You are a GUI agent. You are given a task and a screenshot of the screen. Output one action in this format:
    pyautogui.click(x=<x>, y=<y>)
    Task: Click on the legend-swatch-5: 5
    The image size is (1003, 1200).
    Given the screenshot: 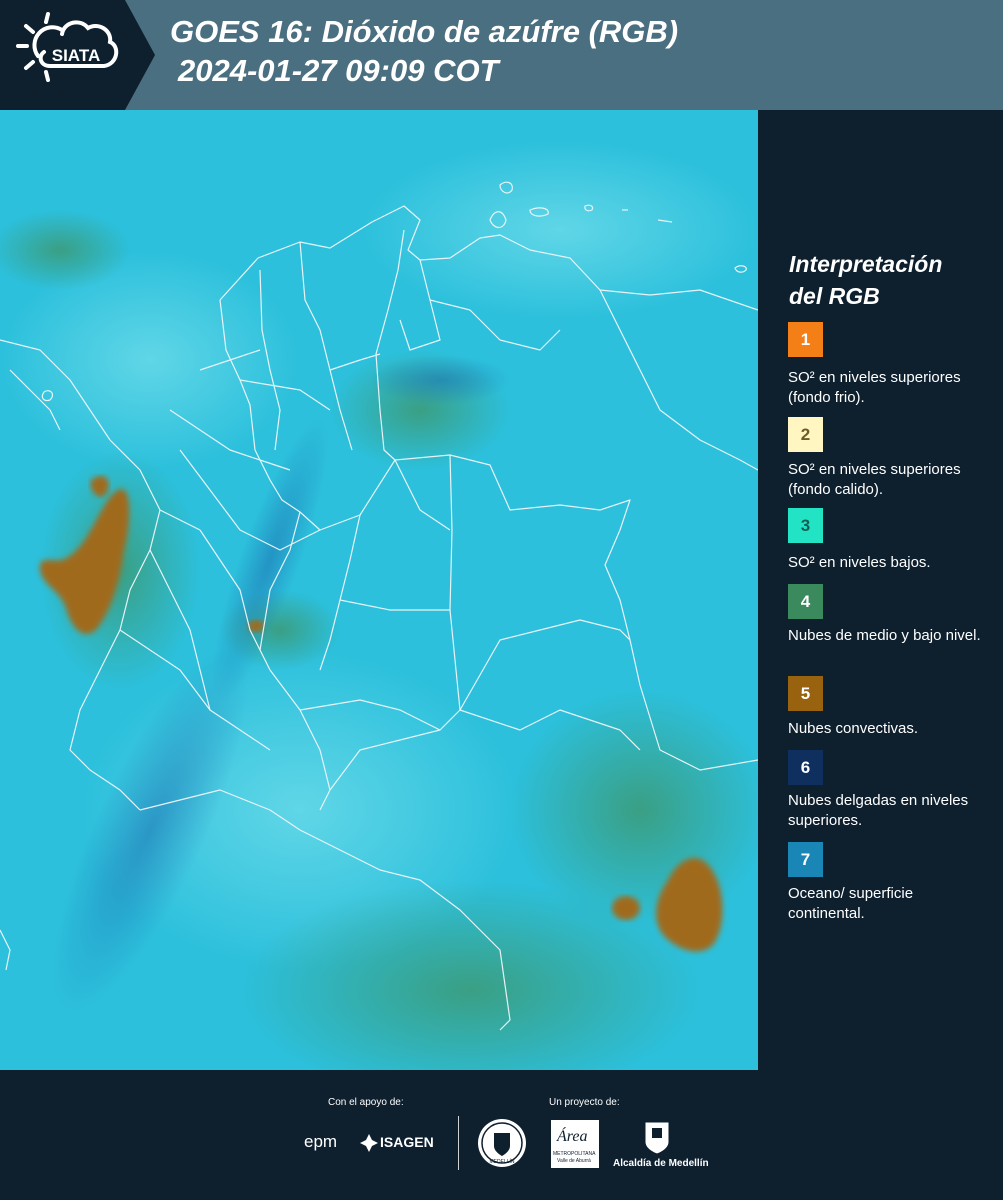 What is the action you would take?
    pyautogui.click(x=805, y=693)
    